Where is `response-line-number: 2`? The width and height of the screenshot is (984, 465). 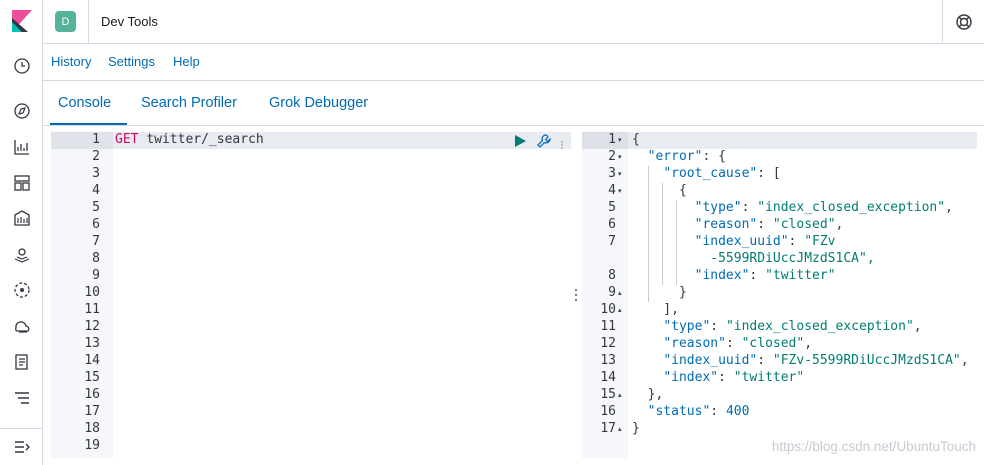 response-line-number: 2 is located at coordinates (612, 156).